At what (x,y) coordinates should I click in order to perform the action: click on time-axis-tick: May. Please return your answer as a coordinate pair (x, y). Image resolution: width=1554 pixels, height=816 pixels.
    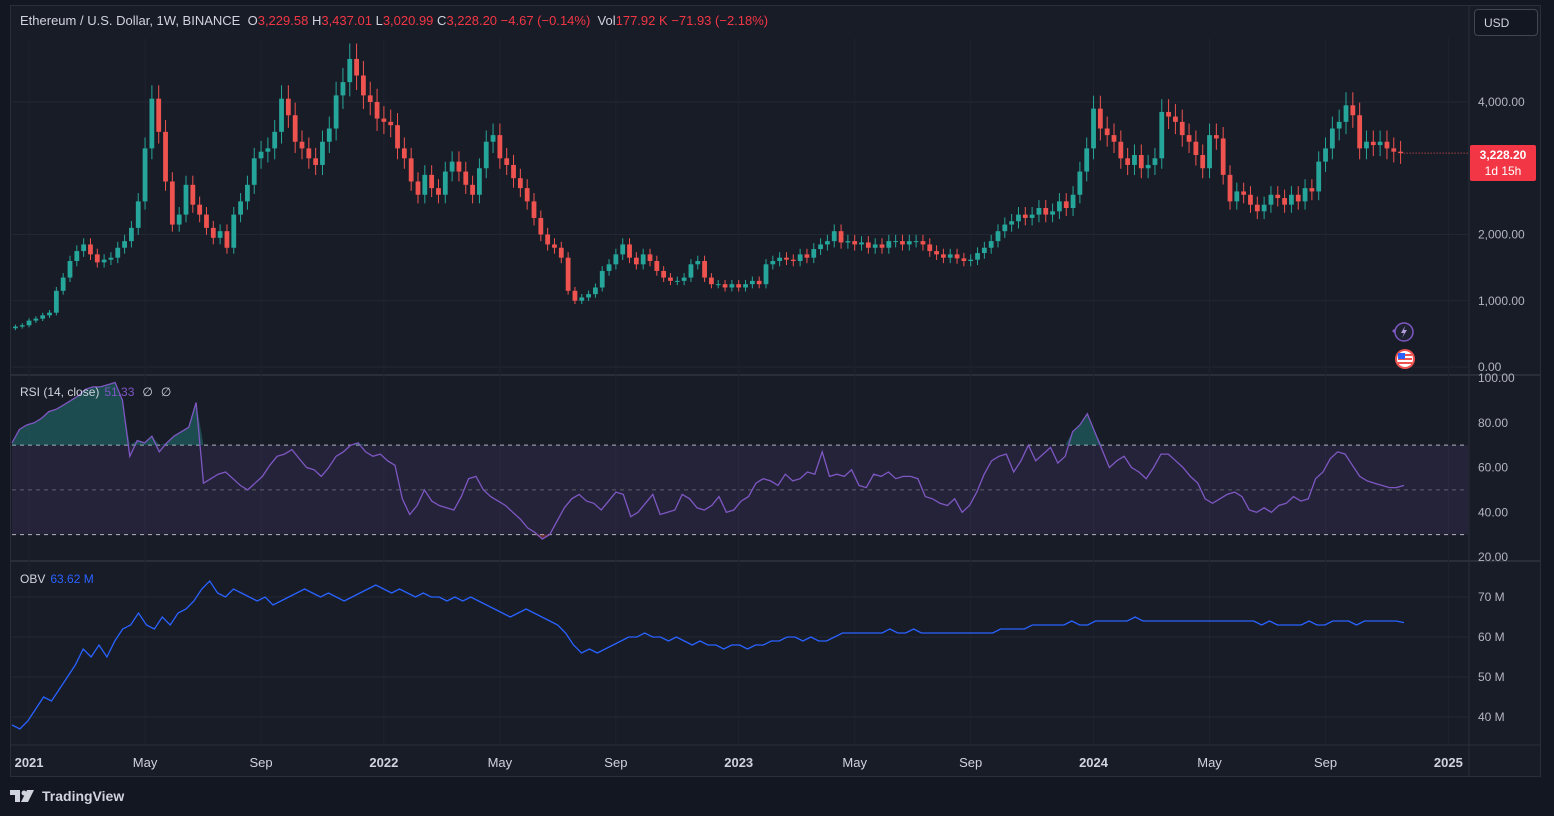
    Looking at the image, I should click on (145, 762).